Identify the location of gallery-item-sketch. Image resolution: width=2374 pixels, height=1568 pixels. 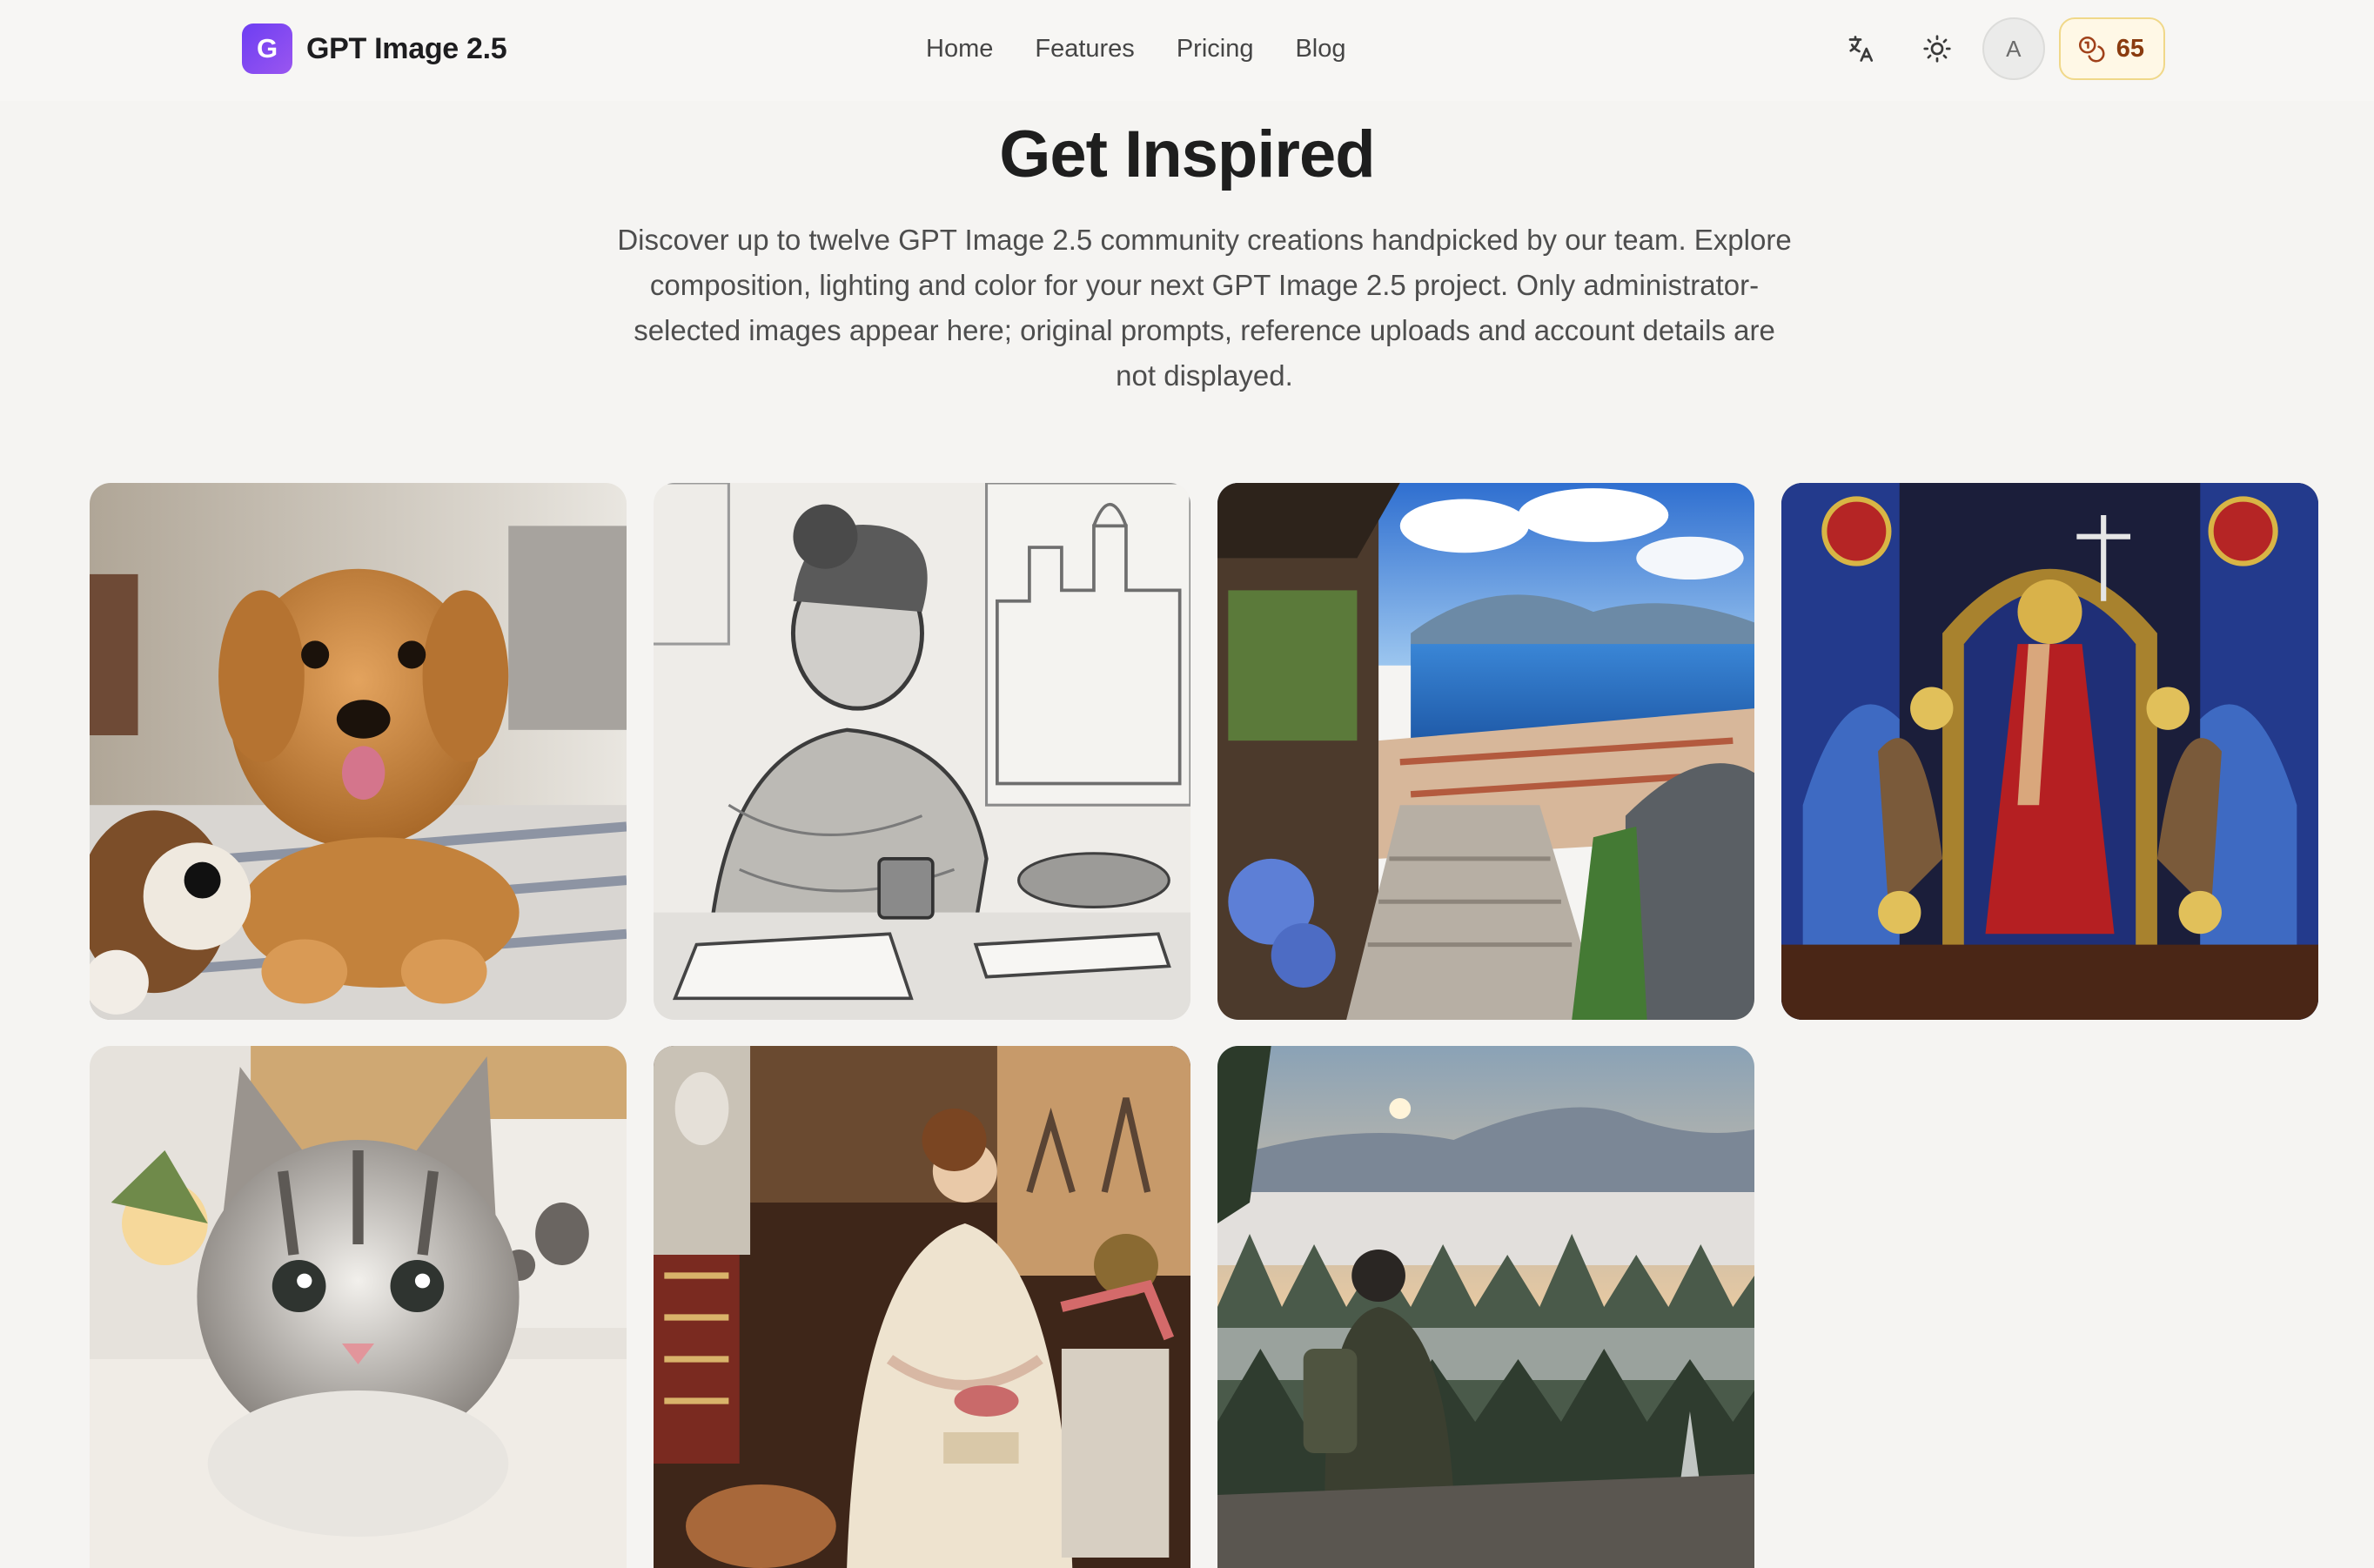
(922, 752).